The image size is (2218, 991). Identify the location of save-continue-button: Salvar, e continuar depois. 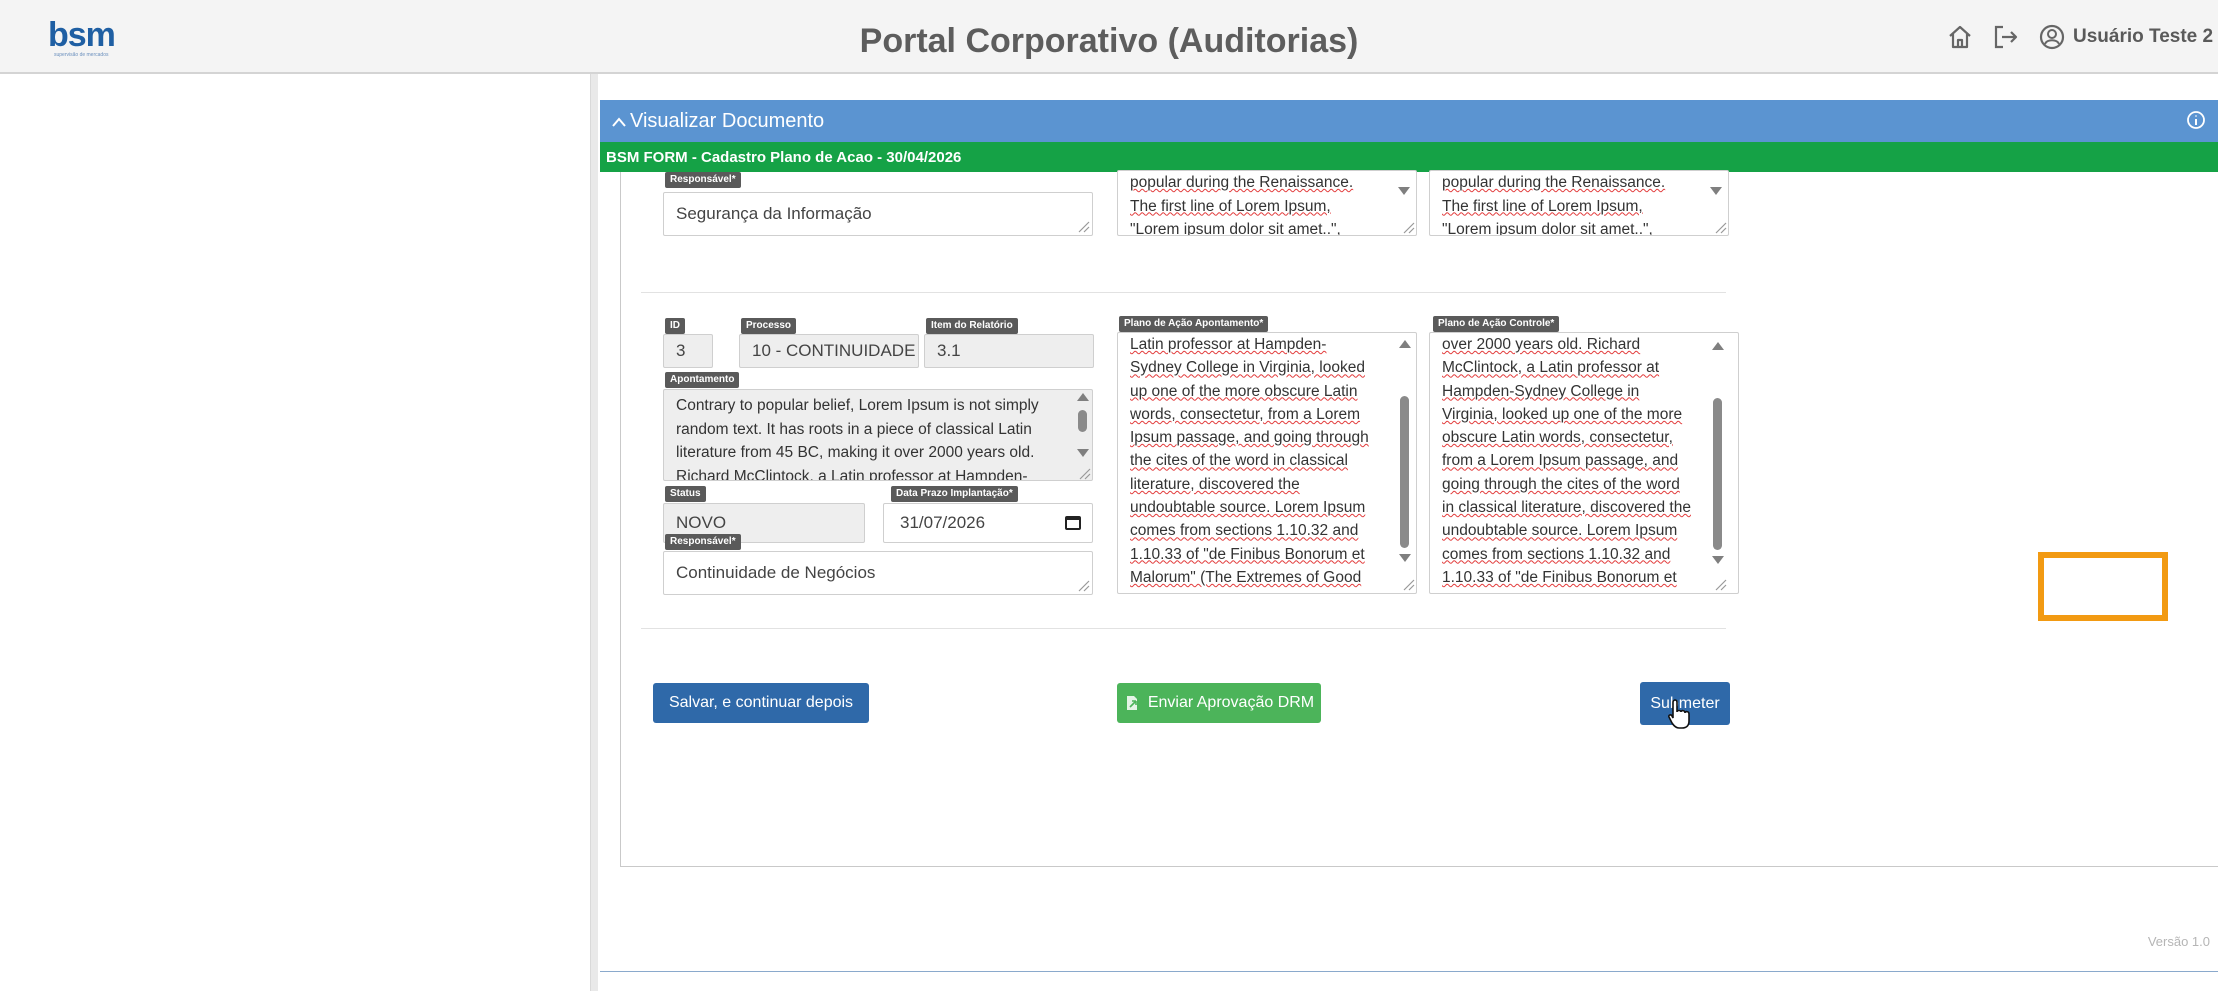
(761, 703).